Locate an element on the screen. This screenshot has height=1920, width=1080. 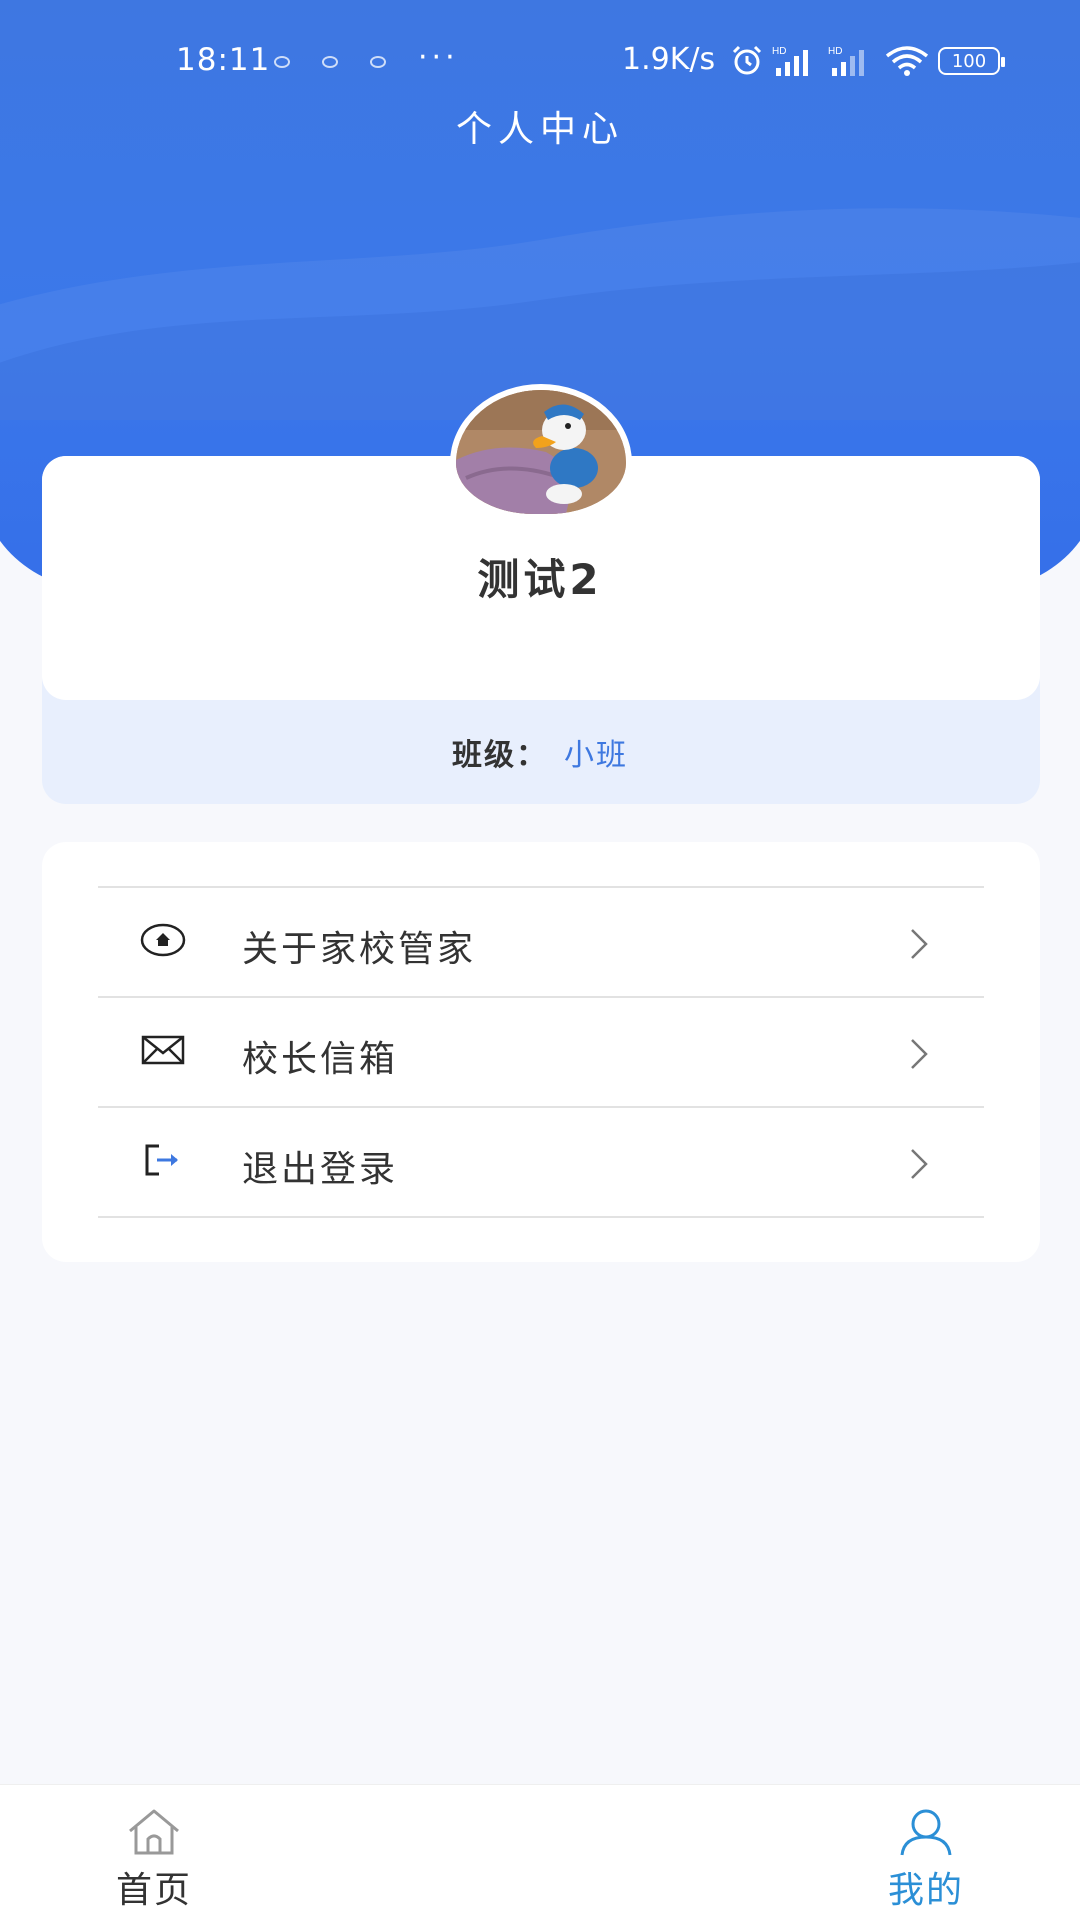
menu-item-label: 关于家校管家 is located at coordinates (359, 949).